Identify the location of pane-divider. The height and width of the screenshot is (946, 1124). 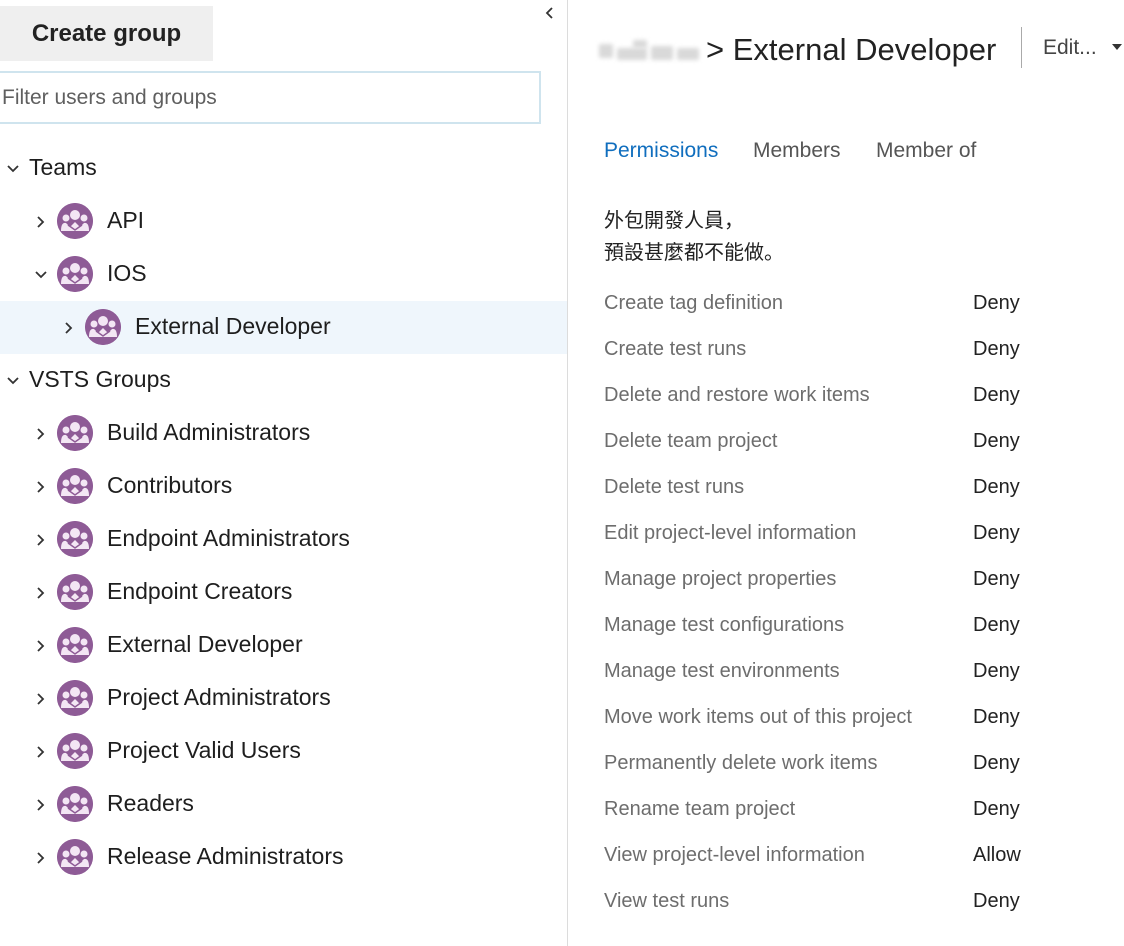
(567, 473).